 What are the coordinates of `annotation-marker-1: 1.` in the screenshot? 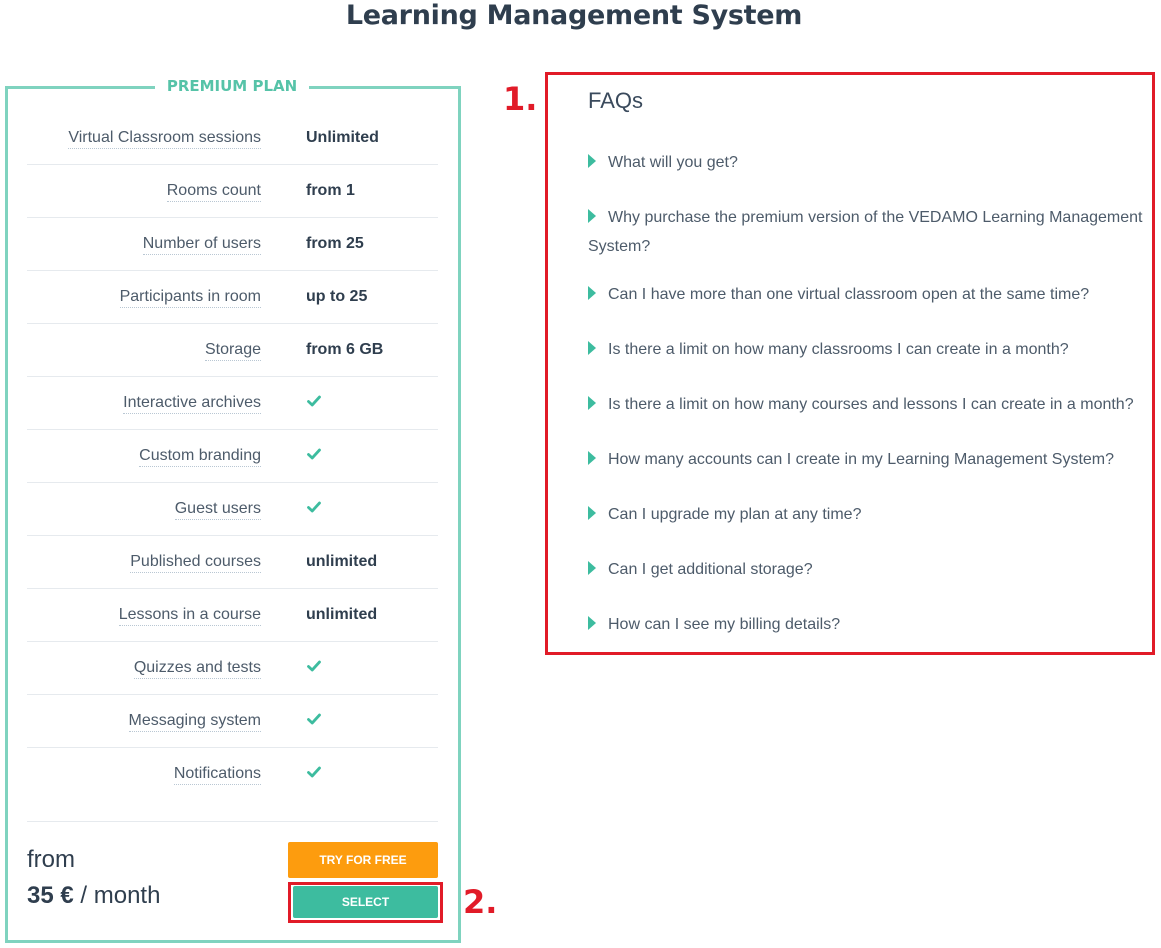 It's located at (520, 99).